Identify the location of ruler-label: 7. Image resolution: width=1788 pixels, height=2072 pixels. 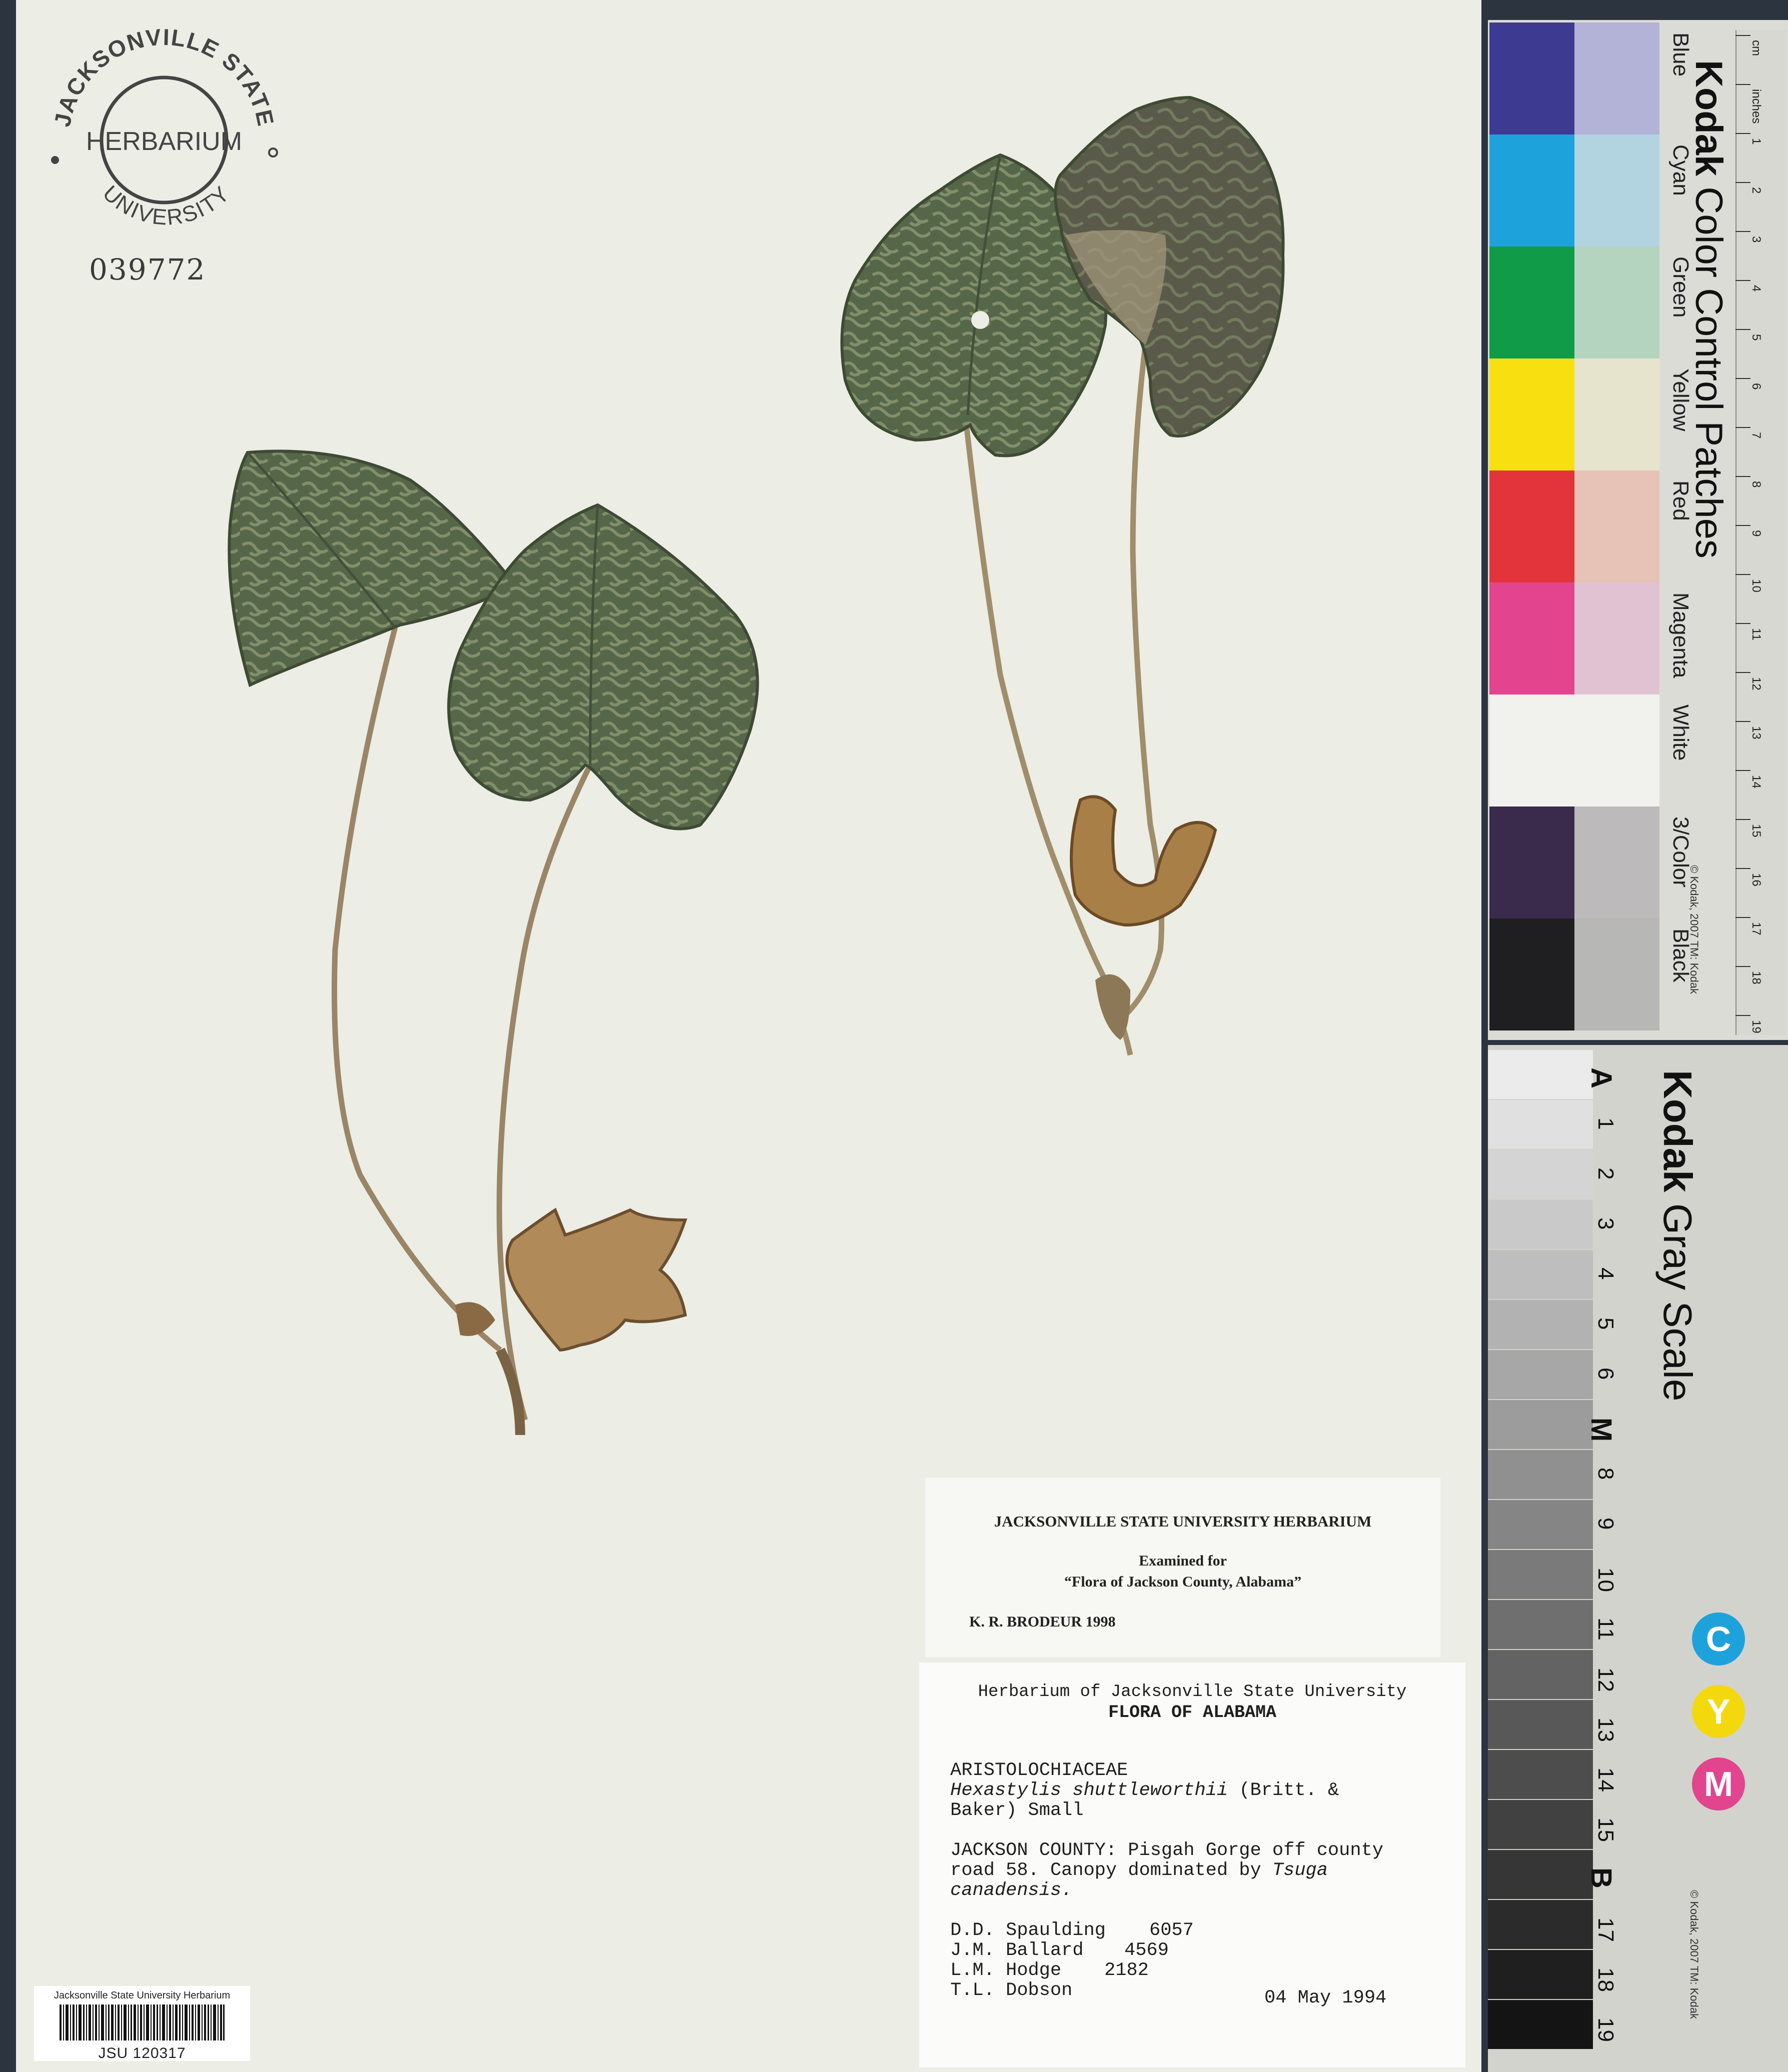
(1756, 435).